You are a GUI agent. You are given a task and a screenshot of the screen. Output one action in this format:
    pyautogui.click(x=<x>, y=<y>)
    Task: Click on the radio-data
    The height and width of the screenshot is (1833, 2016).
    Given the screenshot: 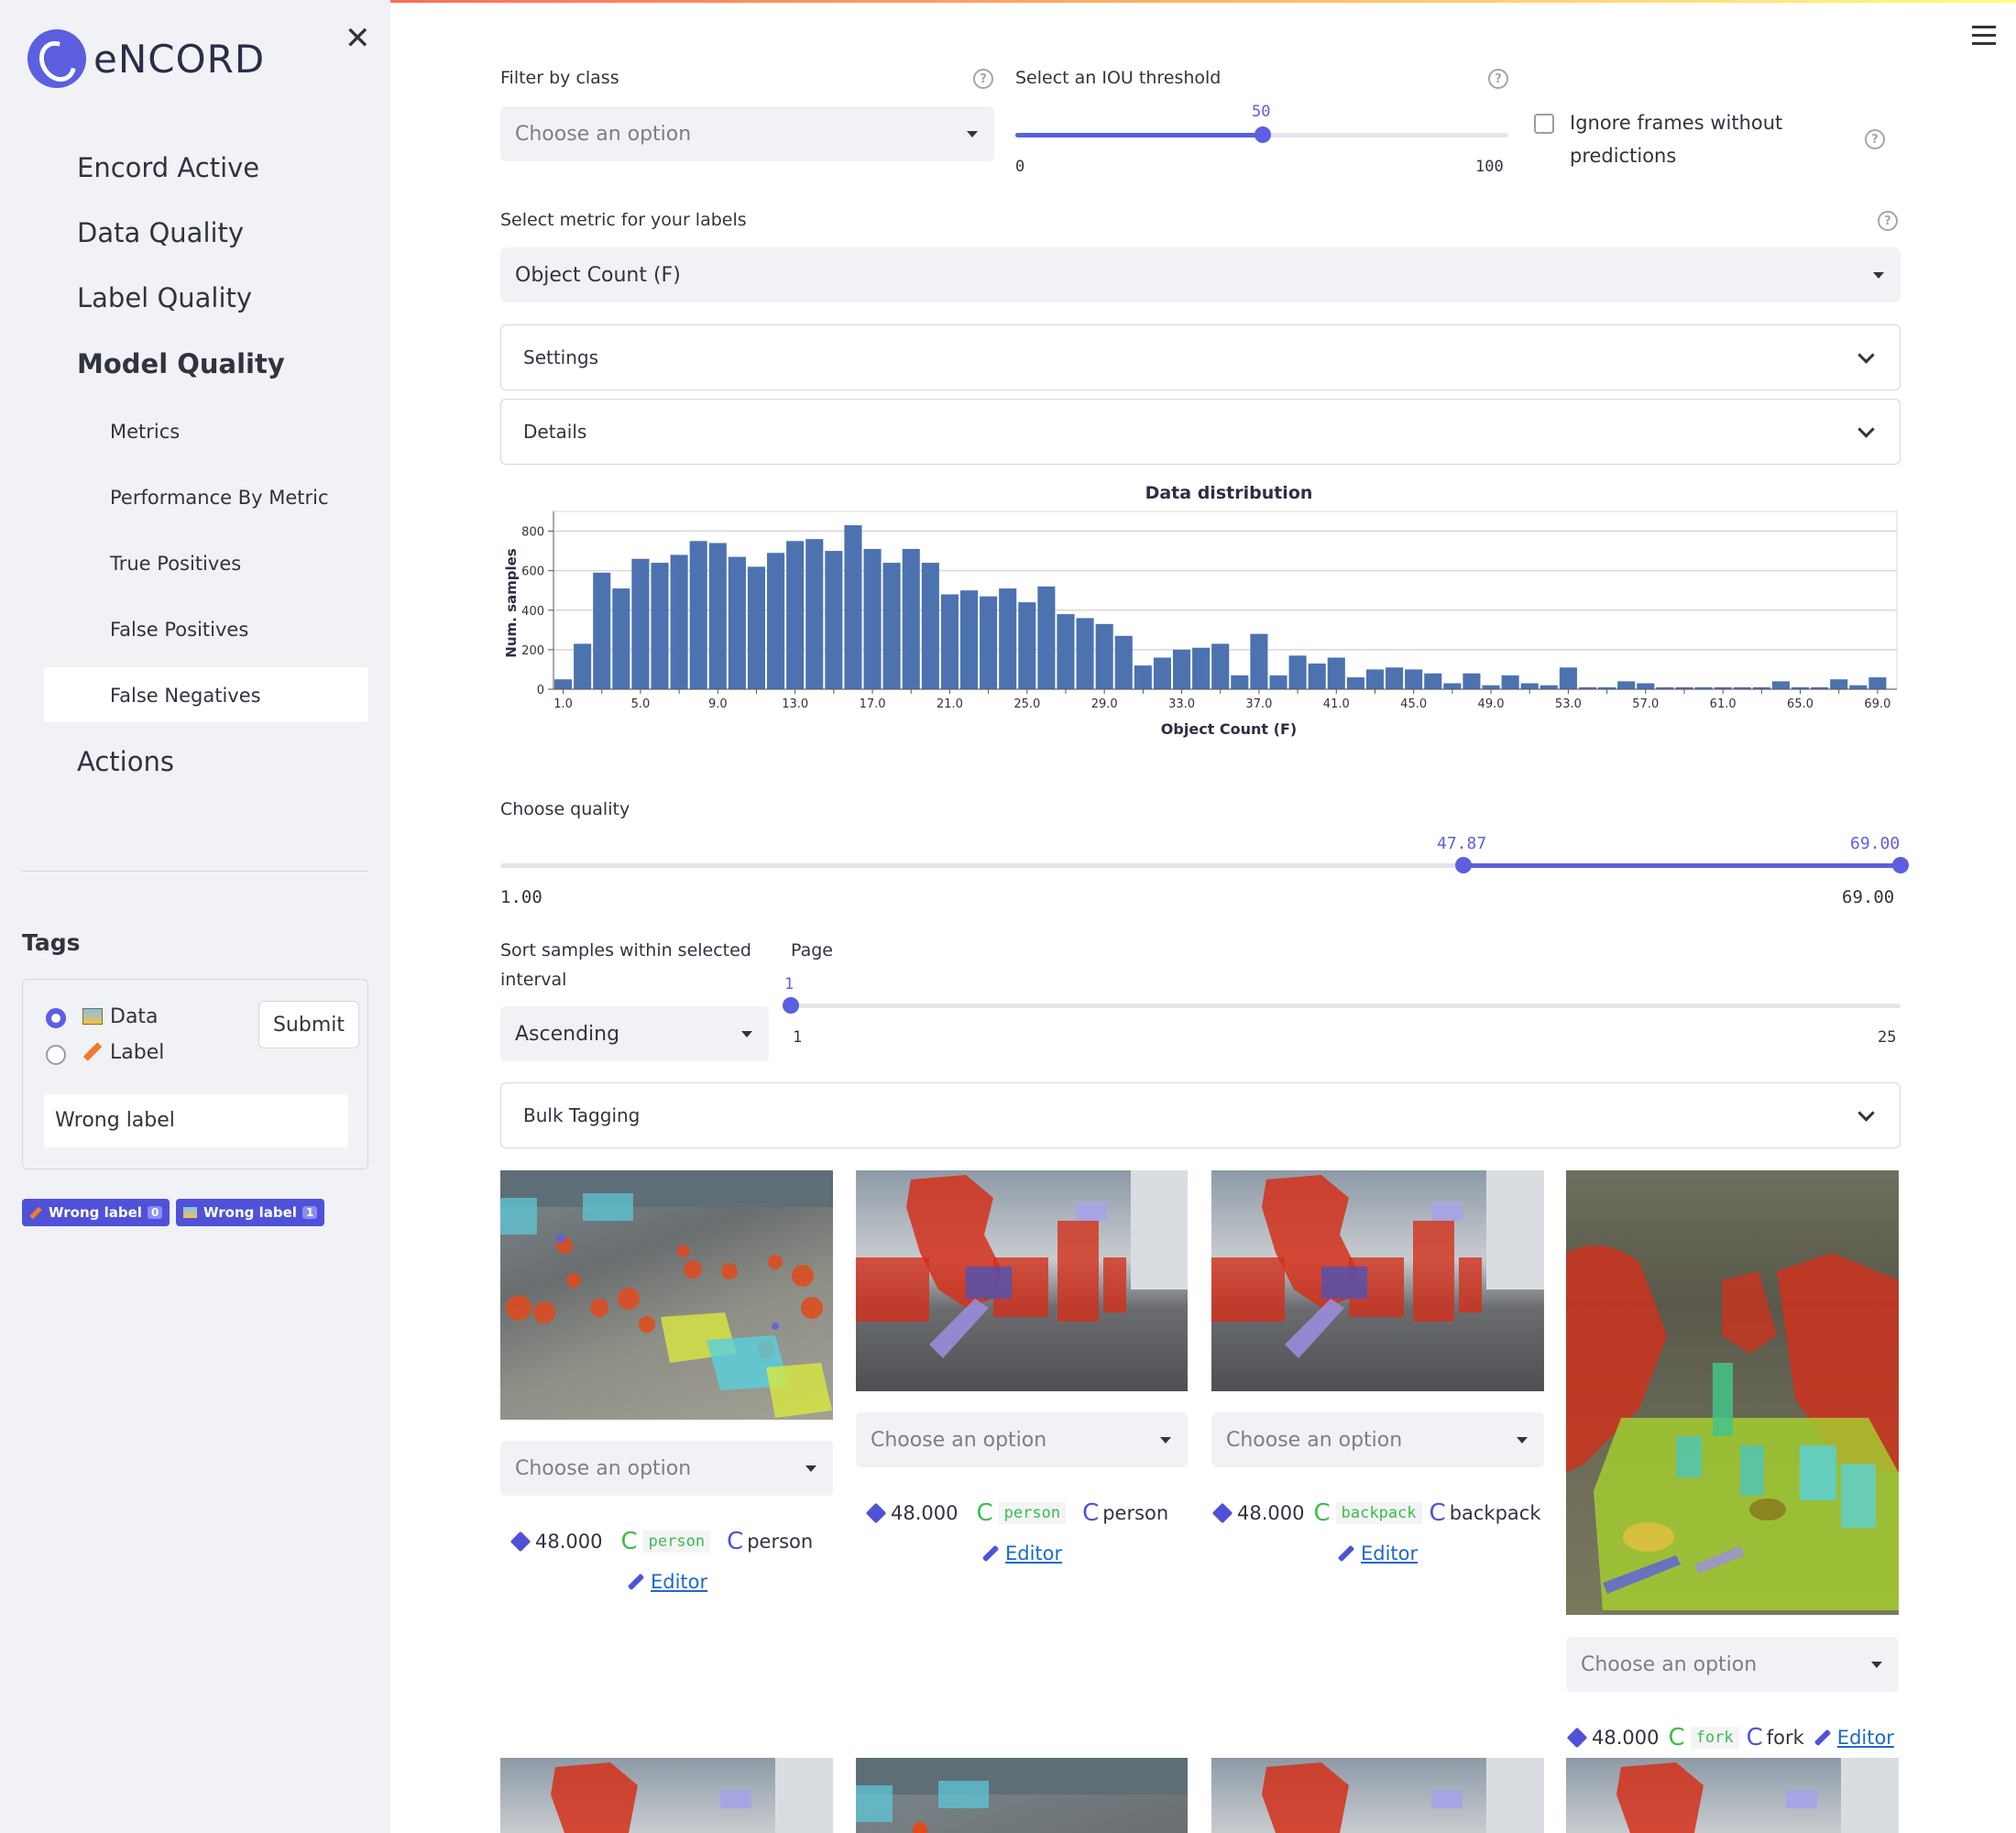 What is the action you would take?
    pyautogui.click(x=56, y=1018)
    